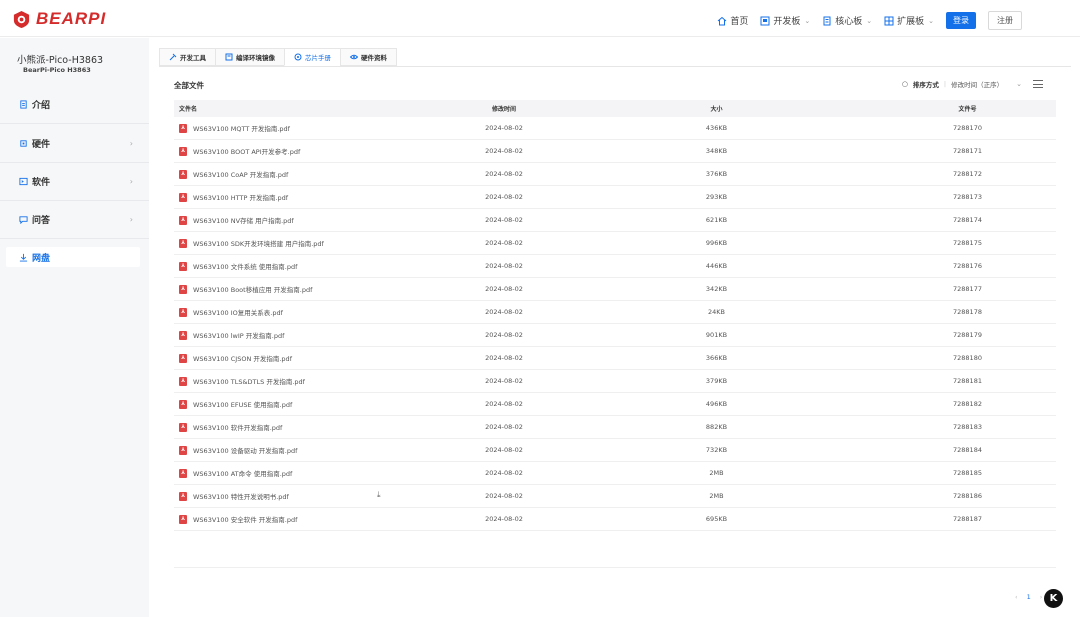 The width and height of the screenshot is (1080, 617). Describe the element at coordinates (59, 19) in the screenshot. I see `brand-logo: BEARPI` at that location.